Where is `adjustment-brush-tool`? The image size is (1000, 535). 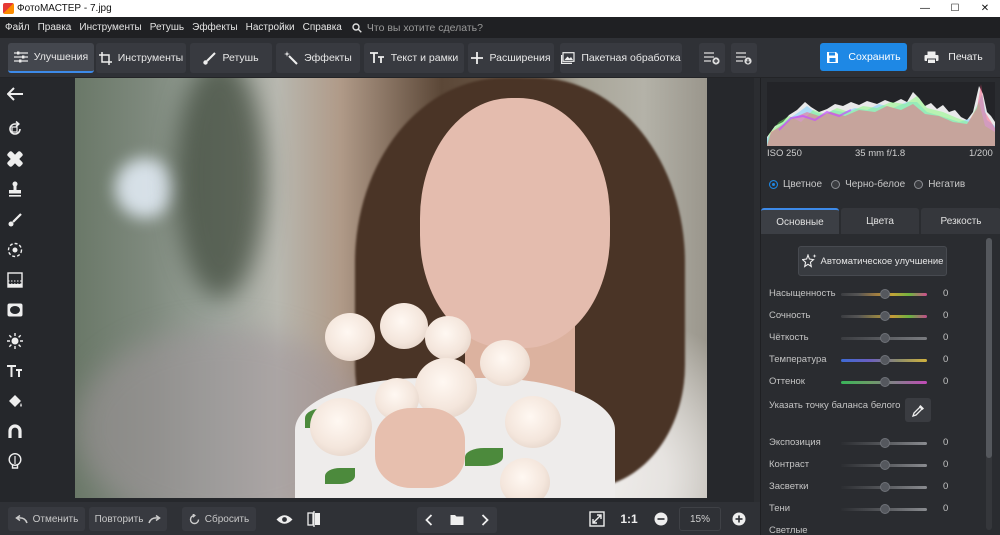
adjustment-brush-tool is located at coordinates (15, 220).